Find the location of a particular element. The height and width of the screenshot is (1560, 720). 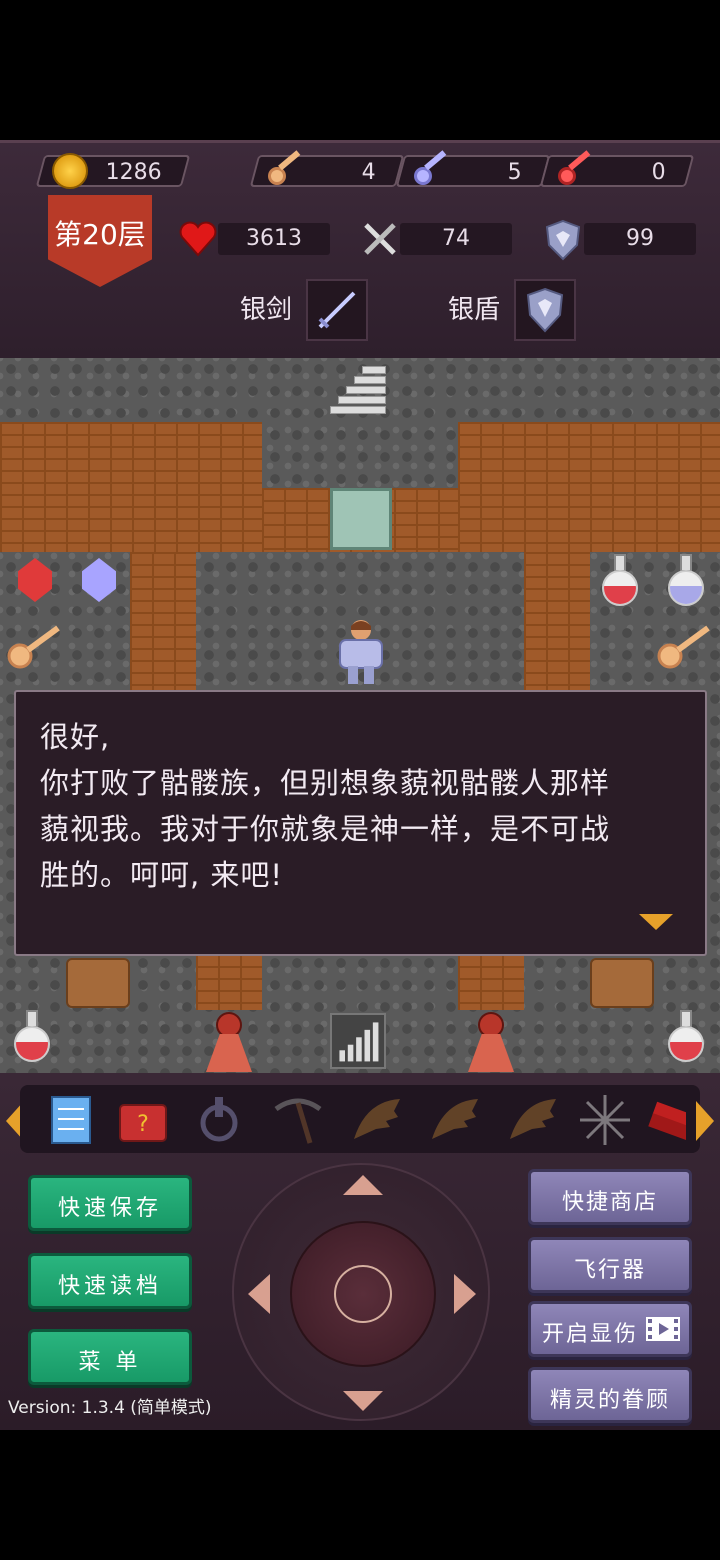

blue-potion-icon is located at coordinates (686, 582).